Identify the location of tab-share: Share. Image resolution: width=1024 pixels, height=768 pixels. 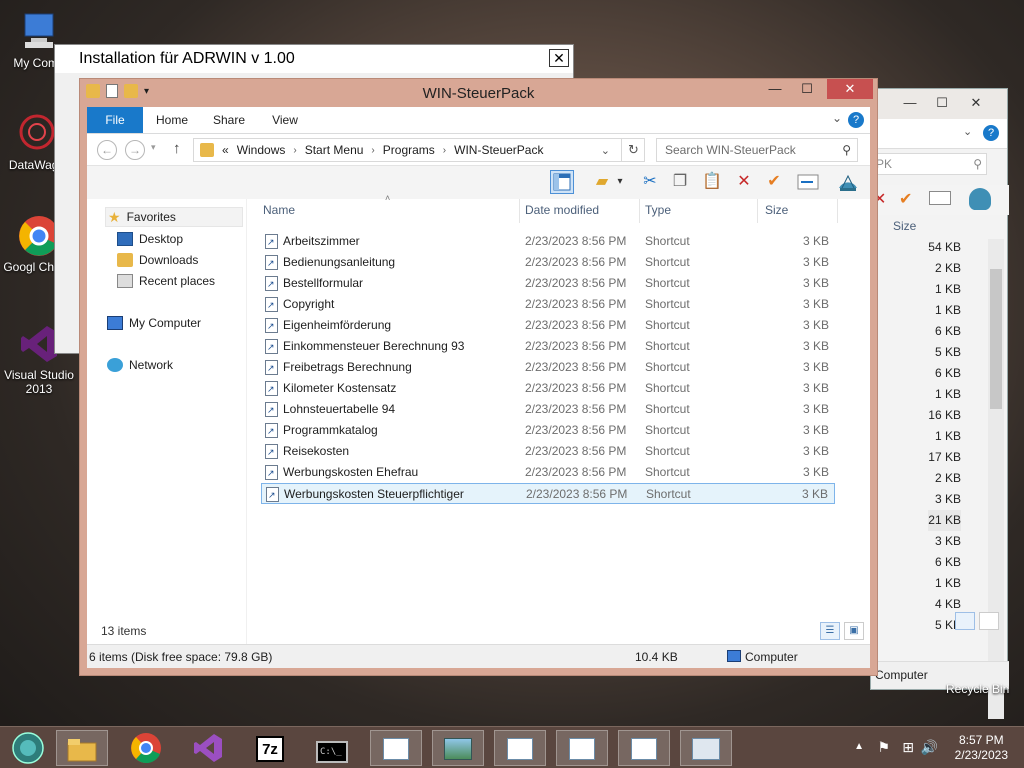
(229, 120).